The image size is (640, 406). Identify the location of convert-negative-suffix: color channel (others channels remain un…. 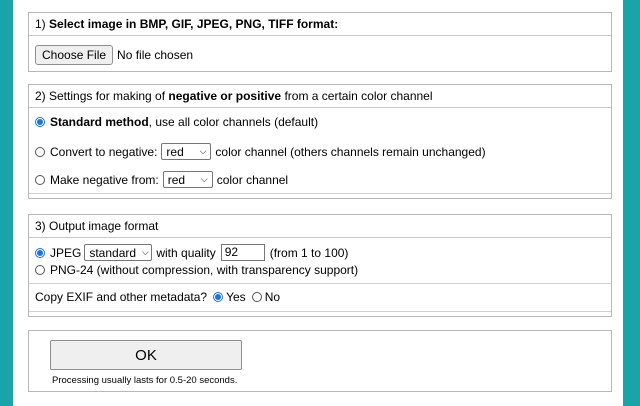
(350, 151).